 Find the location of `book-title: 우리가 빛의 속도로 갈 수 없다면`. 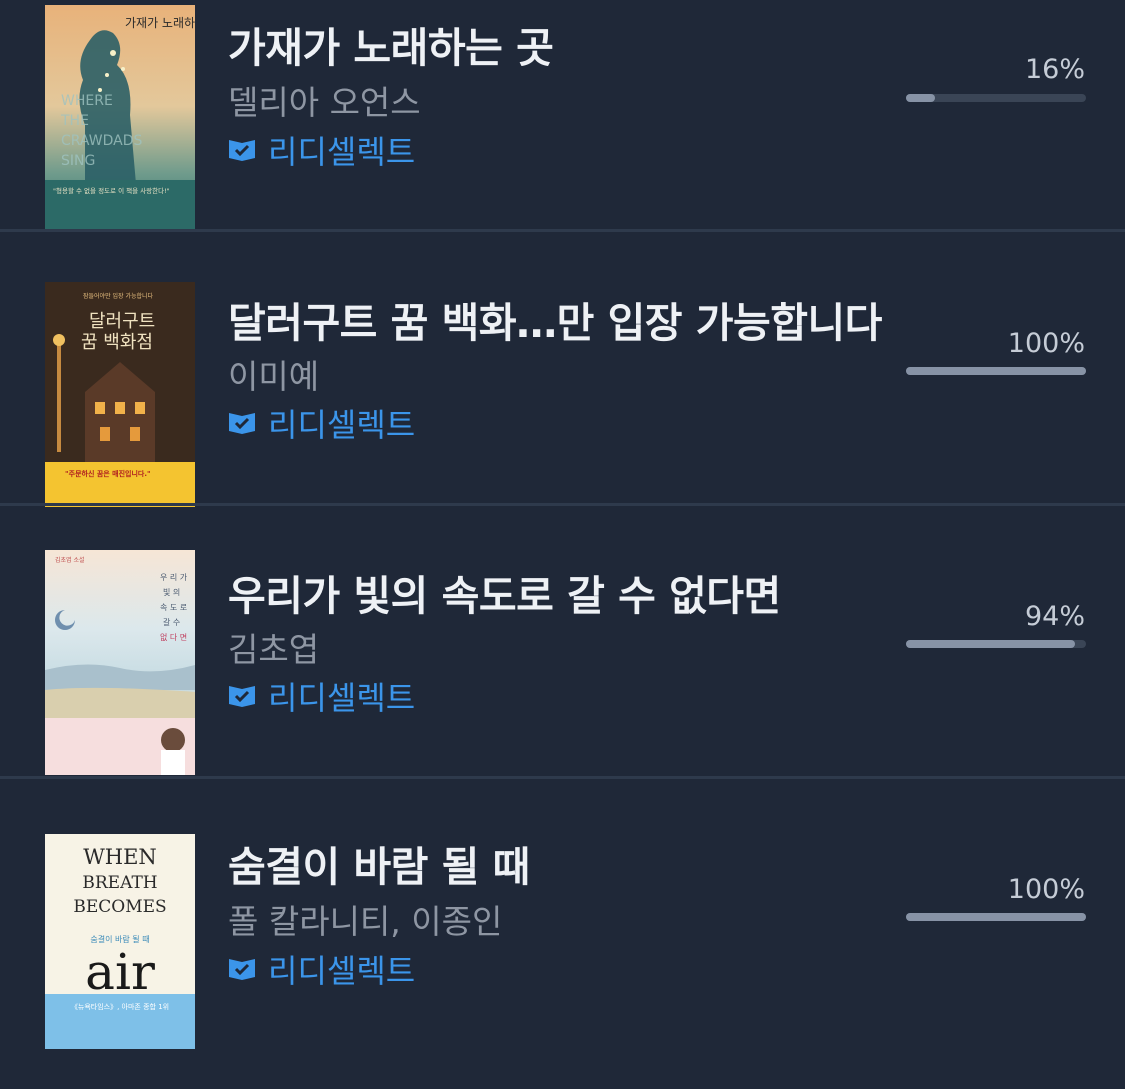

book-title: 우리가 빛의 속도로 갈 수 없다면 is located at coordinates (504, 596).